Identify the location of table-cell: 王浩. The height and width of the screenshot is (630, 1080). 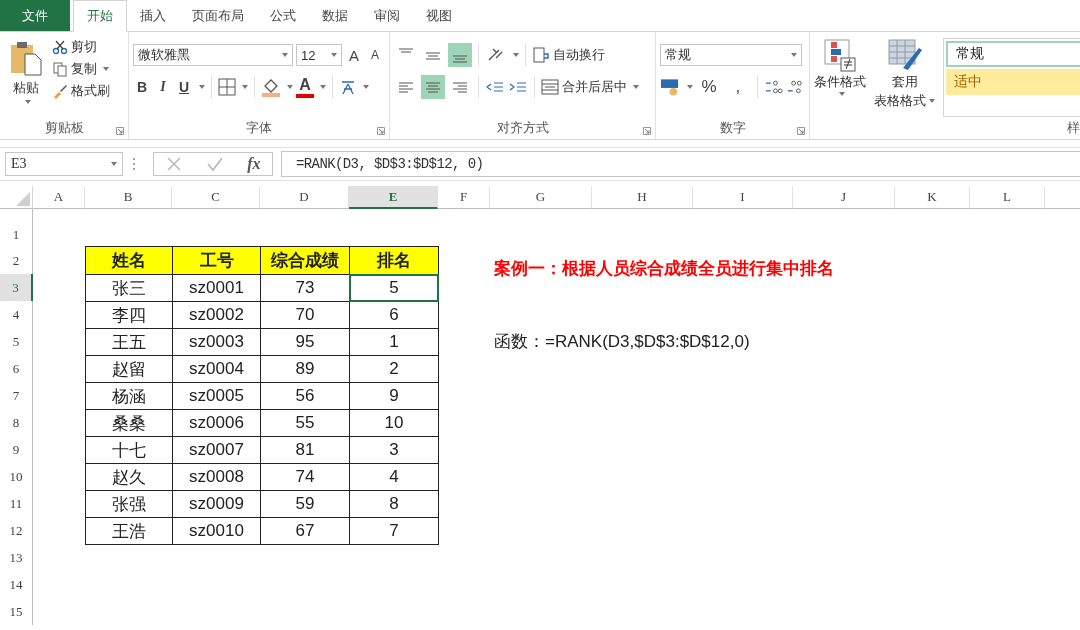
(129, 531).